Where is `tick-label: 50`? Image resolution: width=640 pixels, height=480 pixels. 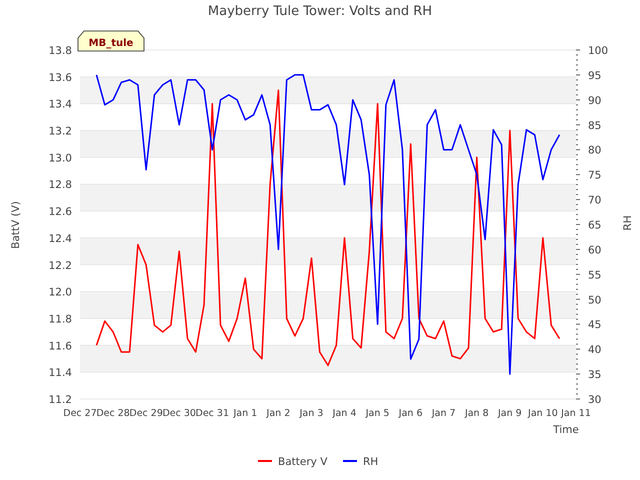 tick-label: 50 is located at coordinates (595, 300).